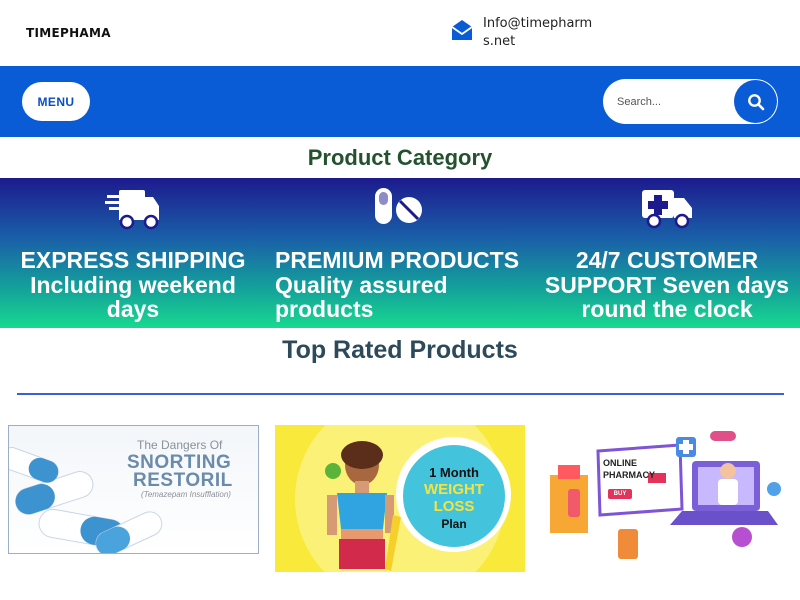 The height and width of the screenshot is (600, 800). Describe the element at coordinates (133, 284) in the screenshot. I see `feature-text: EXPRESS SHIPPING Including weekend days` at that location.